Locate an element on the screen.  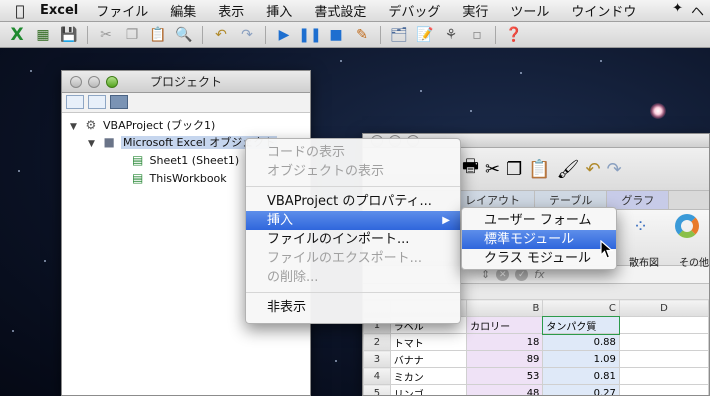
table-row: 4 ミカン 53 0.81 is located at coordinates (536, 376).